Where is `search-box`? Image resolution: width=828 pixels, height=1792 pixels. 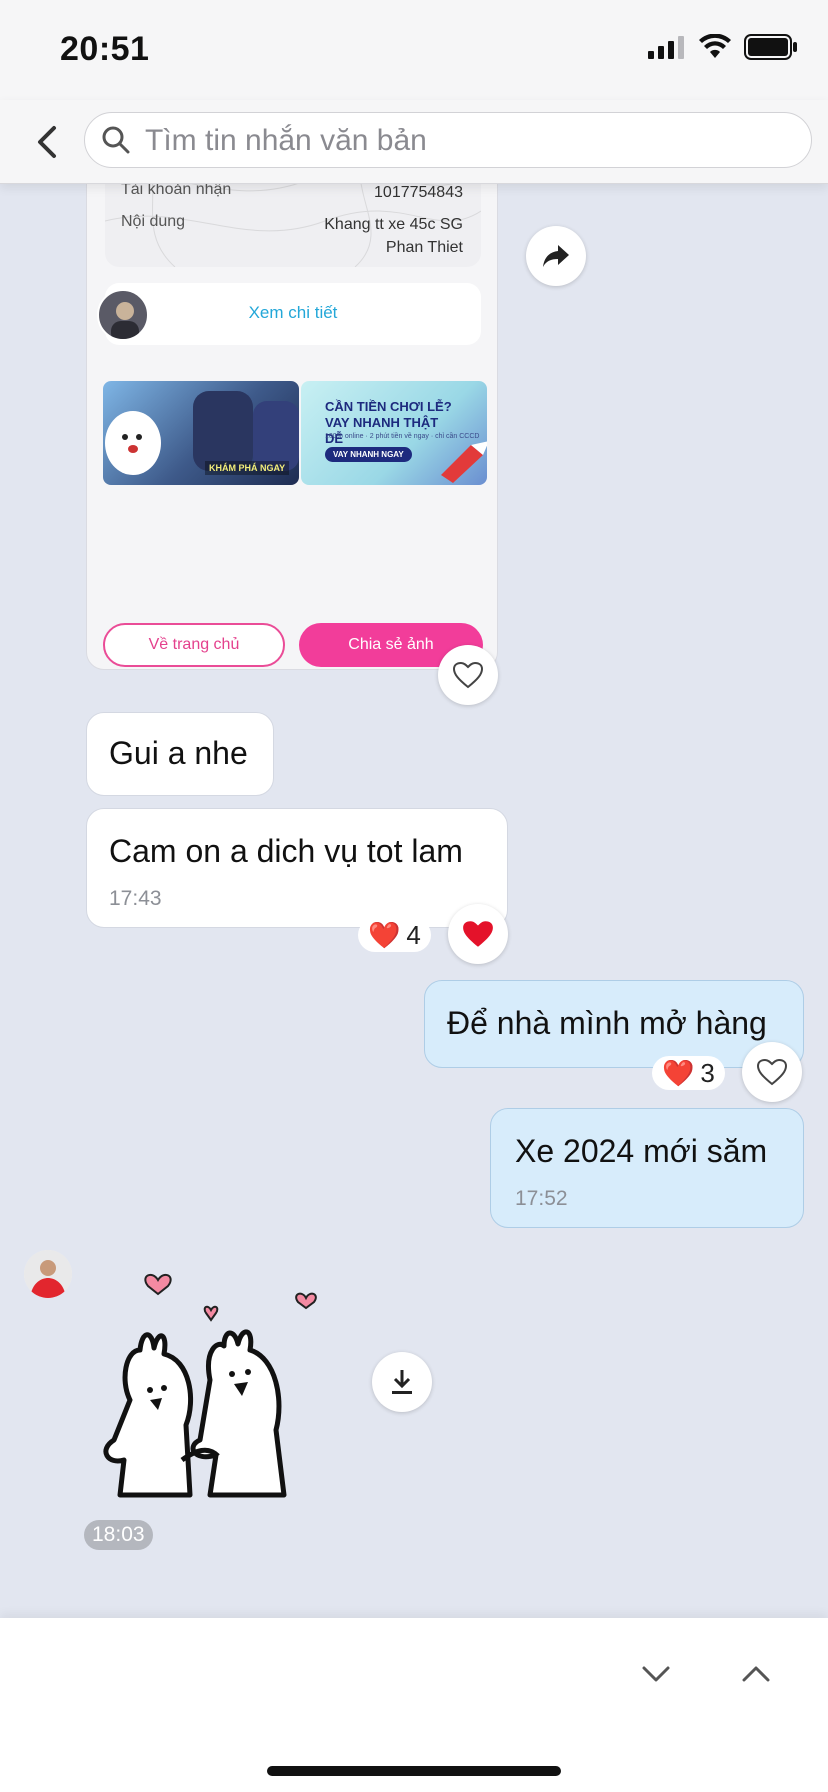 search-box is located at coordinates (448, 140).